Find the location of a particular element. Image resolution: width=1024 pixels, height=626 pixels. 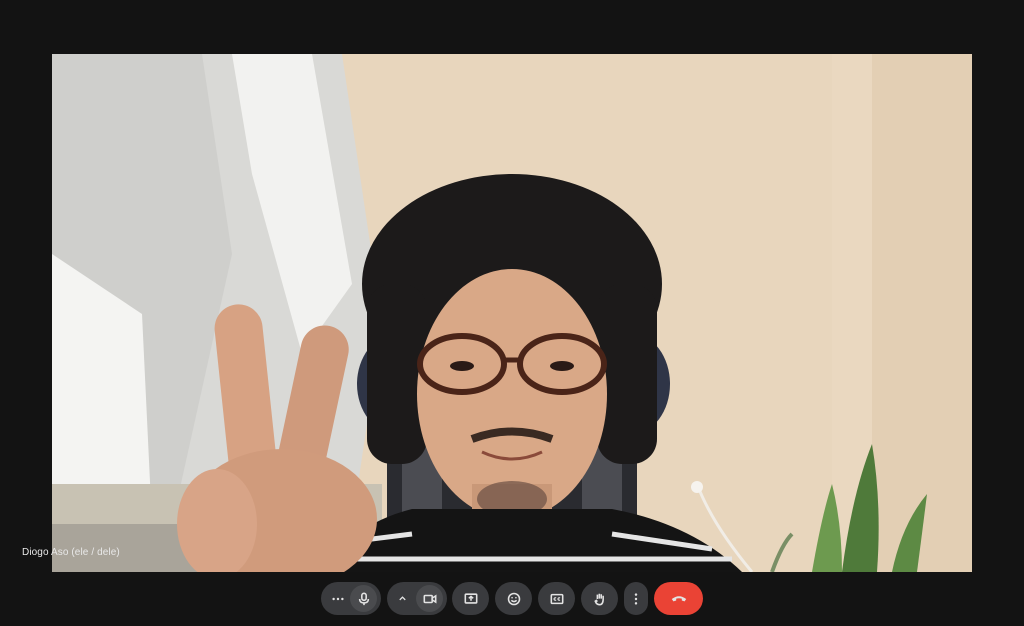

hang-up-icon is located at coordinates (678, 598).